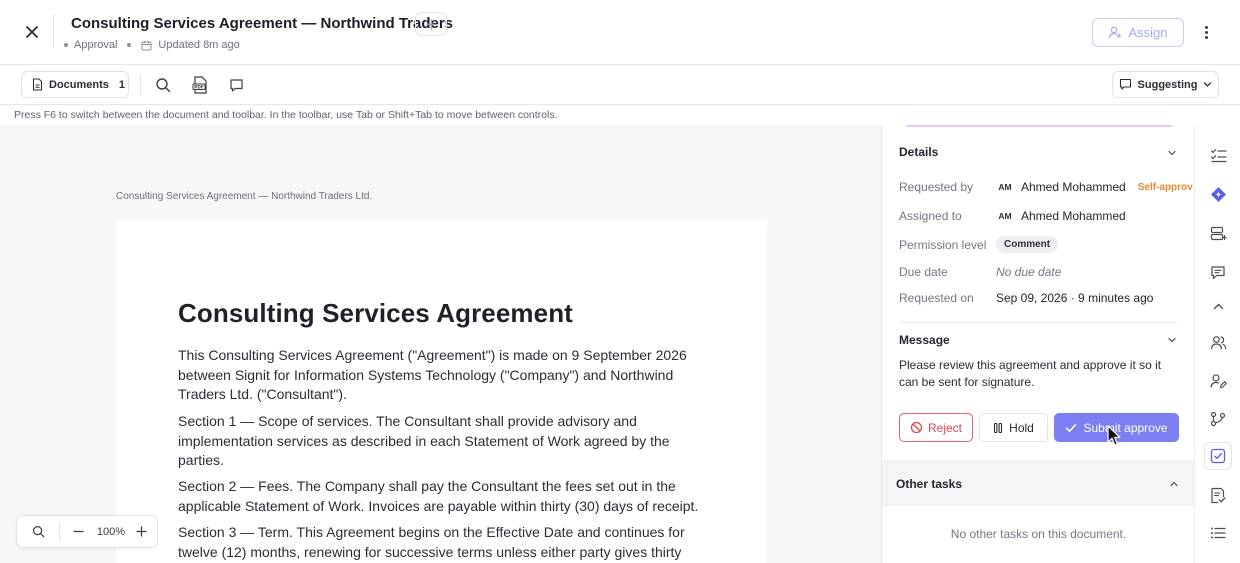 The height and width of the screenshot is (563, 1240). Describe the element at coordinates (199, 45) in the screenshot. I see `updated-label: Updated 8m ago` at that location.